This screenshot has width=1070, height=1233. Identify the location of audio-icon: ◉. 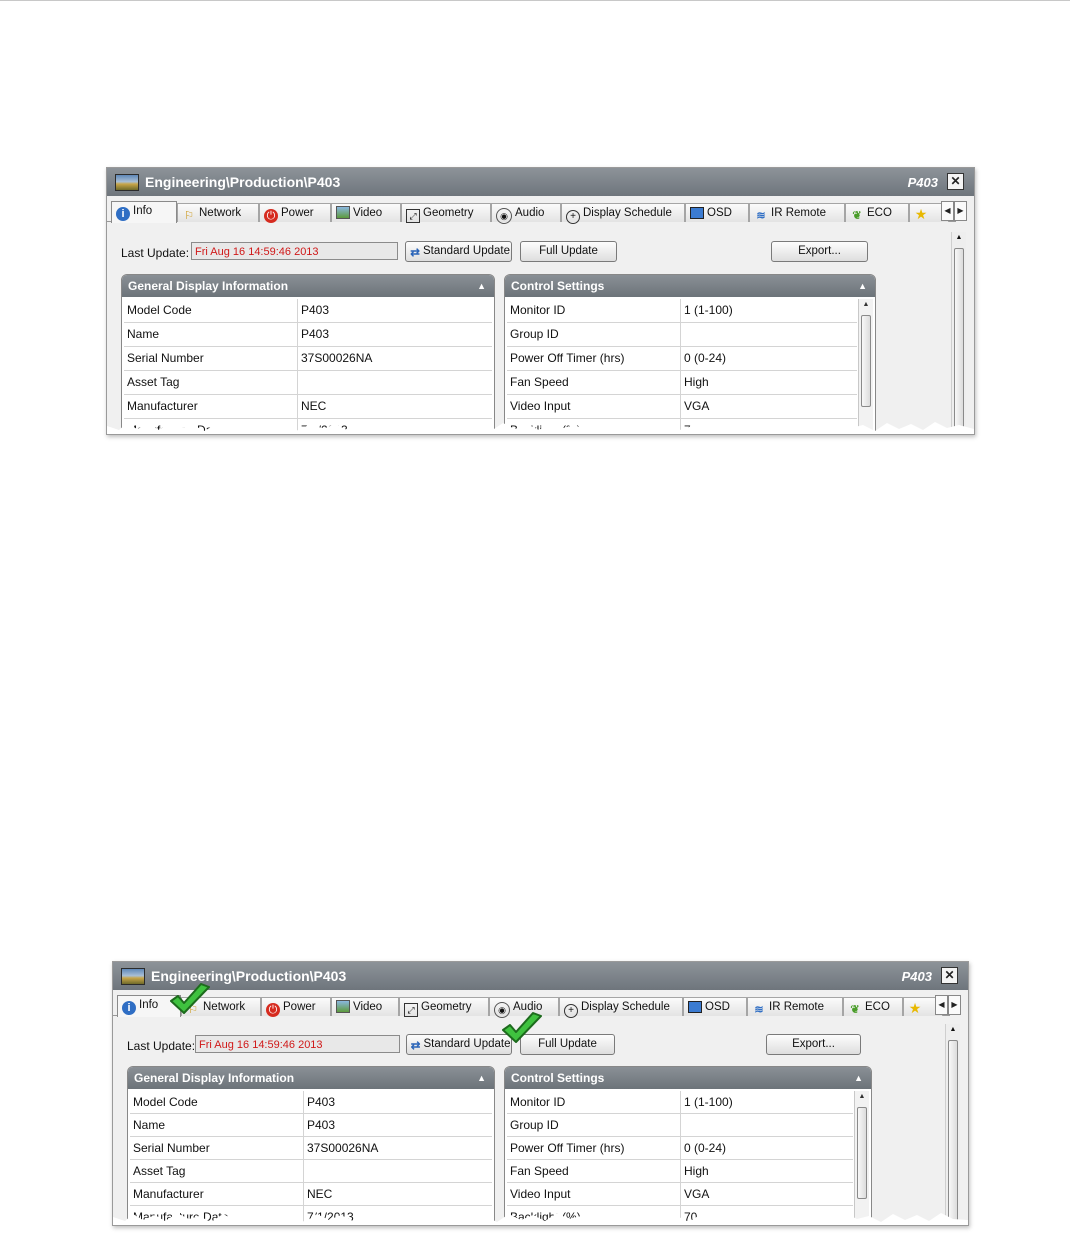
(504, 216).